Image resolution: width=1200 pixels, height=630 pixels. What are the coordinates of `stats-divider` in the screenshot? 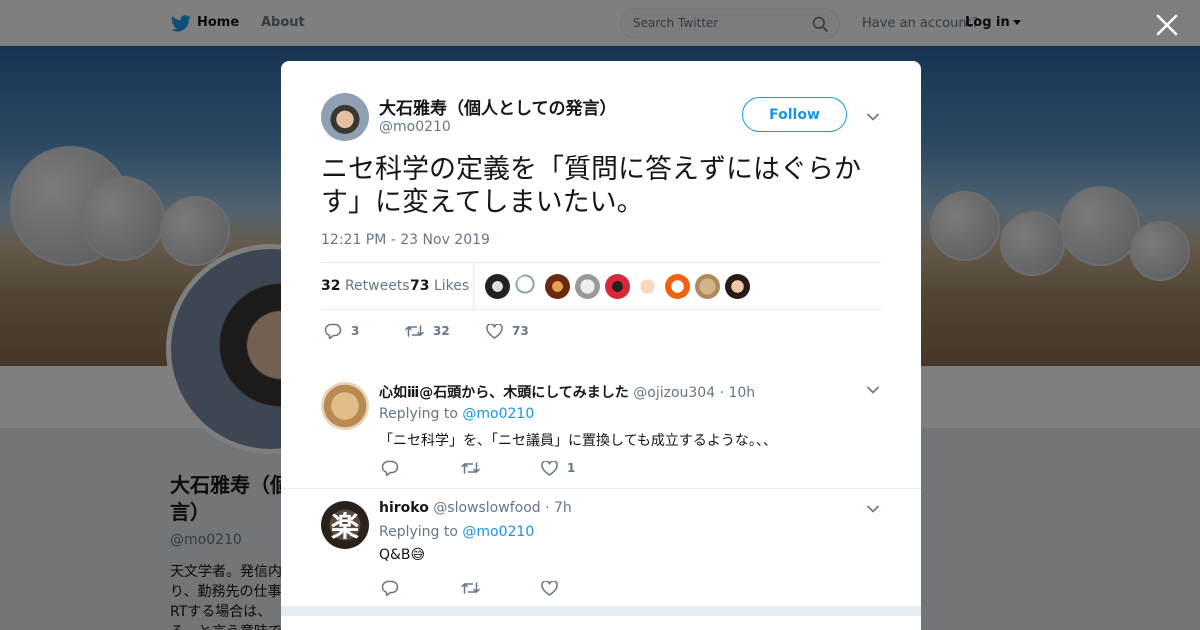 It's located at (473, 287).